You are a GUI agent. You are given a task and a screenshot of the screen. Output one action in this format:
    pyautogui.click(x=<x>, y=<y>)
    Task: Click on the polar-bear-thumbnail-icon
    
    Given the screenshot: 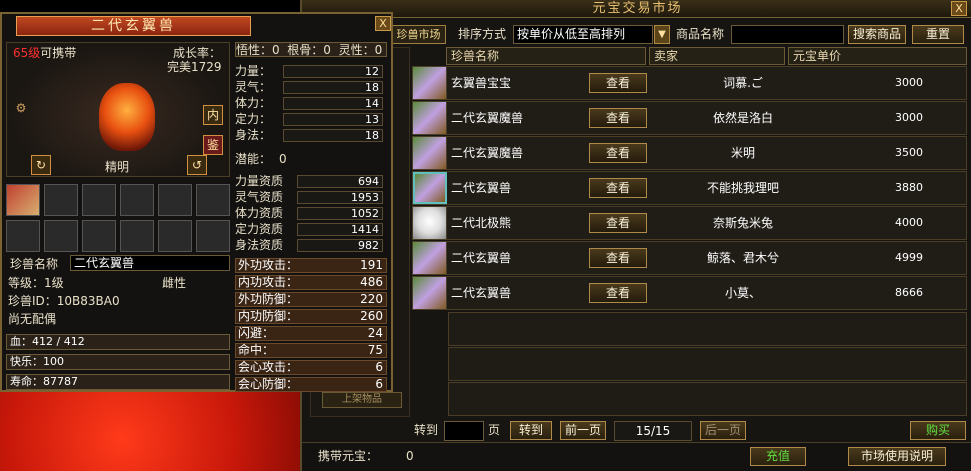 What is the action you would take?
    pyautogui.click(x=430, y=223)
    